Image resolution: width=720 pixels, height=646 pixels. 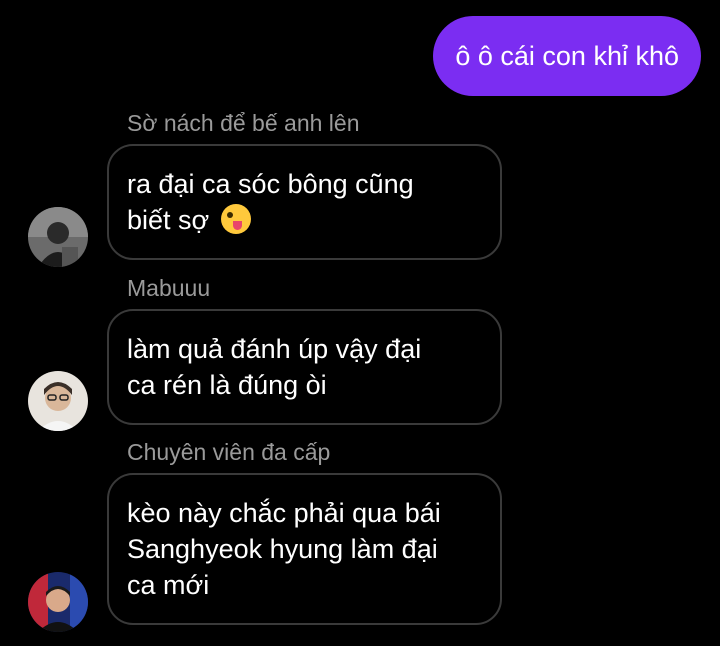 I want to click on sender-name-1: Sờ nách để bế anh lên, so click(x=243, y=123).